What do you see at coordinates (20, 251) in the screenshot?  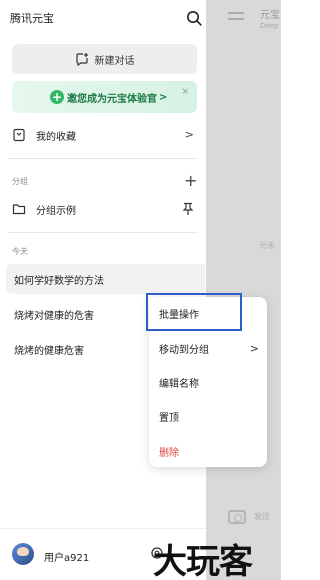 I see `today-section-title: 今天` at bounding box center [20, 251].